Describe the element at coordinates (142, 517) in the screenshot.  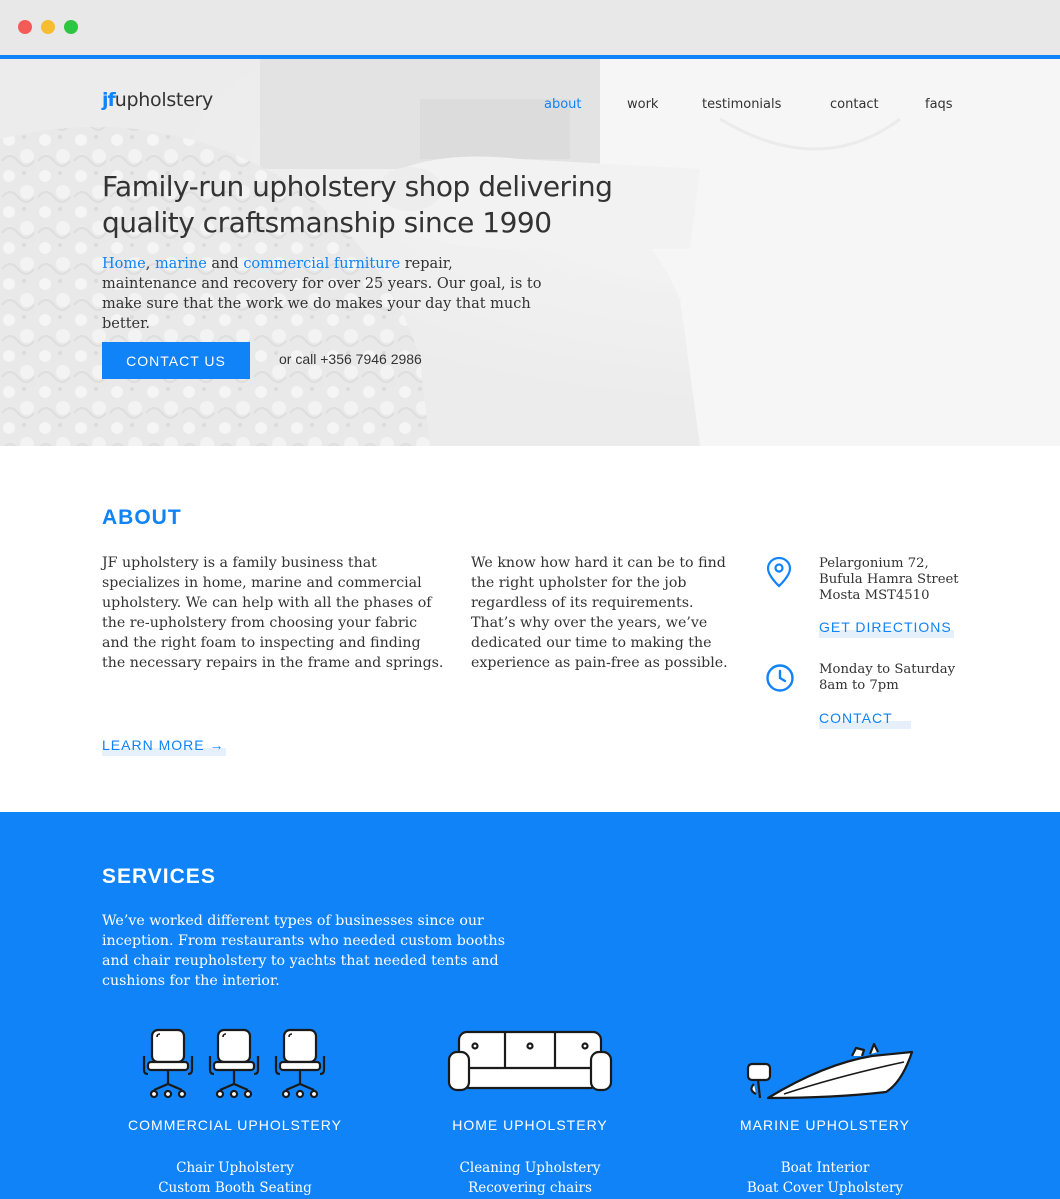
I see `about-heading: ABOUT` at that location.